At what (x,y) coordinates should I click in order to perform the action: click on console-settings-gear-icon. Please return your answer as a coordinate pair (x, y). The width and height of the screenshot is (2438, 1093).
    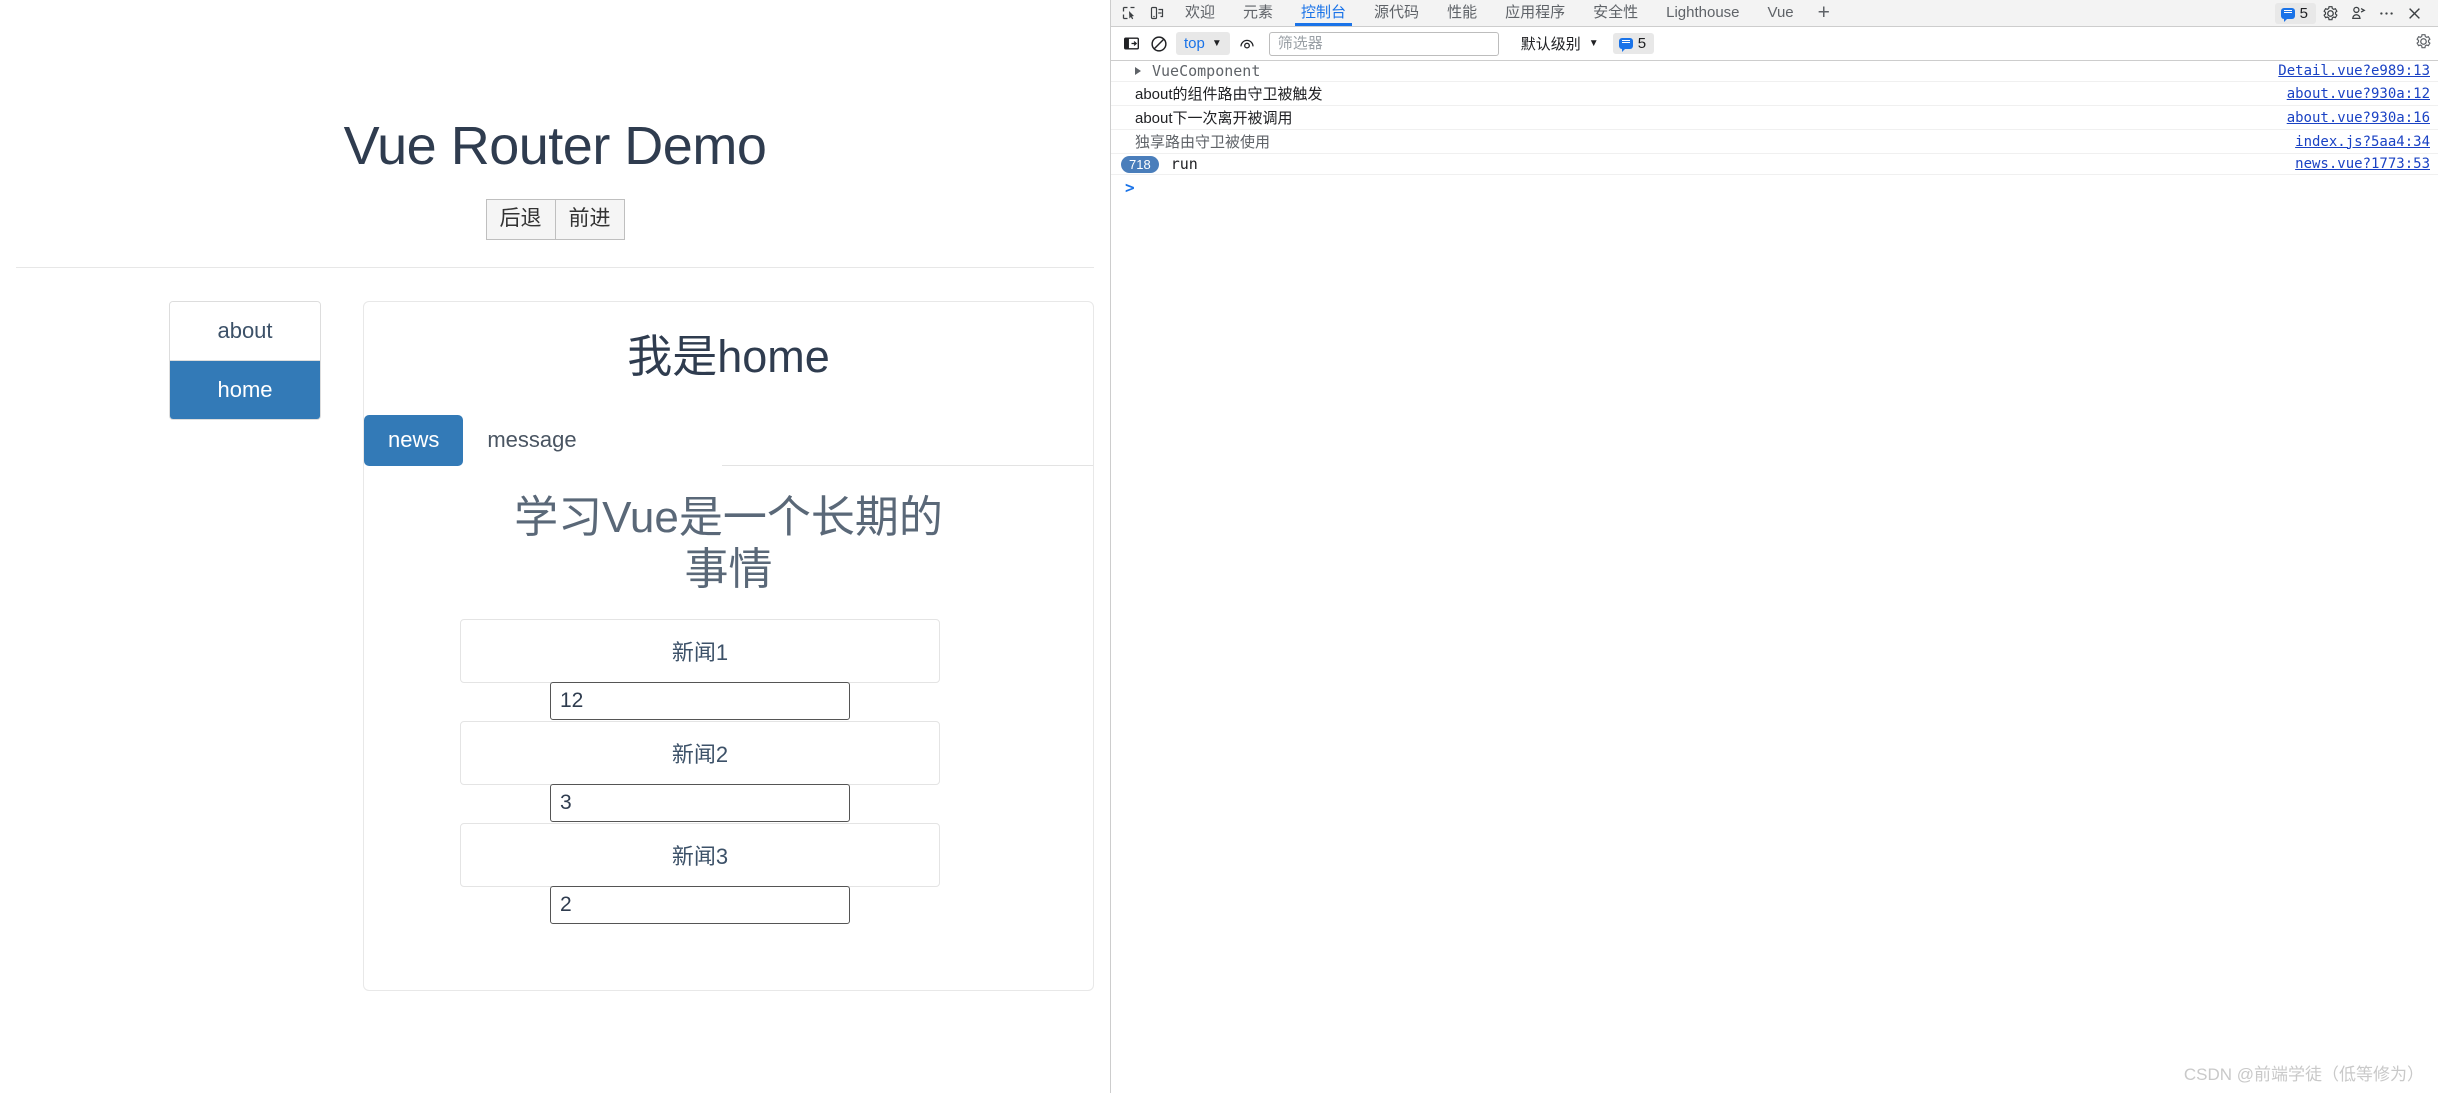
    Looking at the image, I should click on (2423, 44).